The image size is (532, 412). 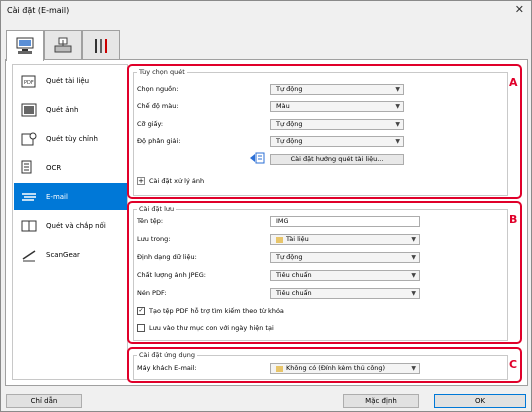 I want to click on image-processing-label: Cài đặt xử lý ảnh, so click(x=177, y=181).